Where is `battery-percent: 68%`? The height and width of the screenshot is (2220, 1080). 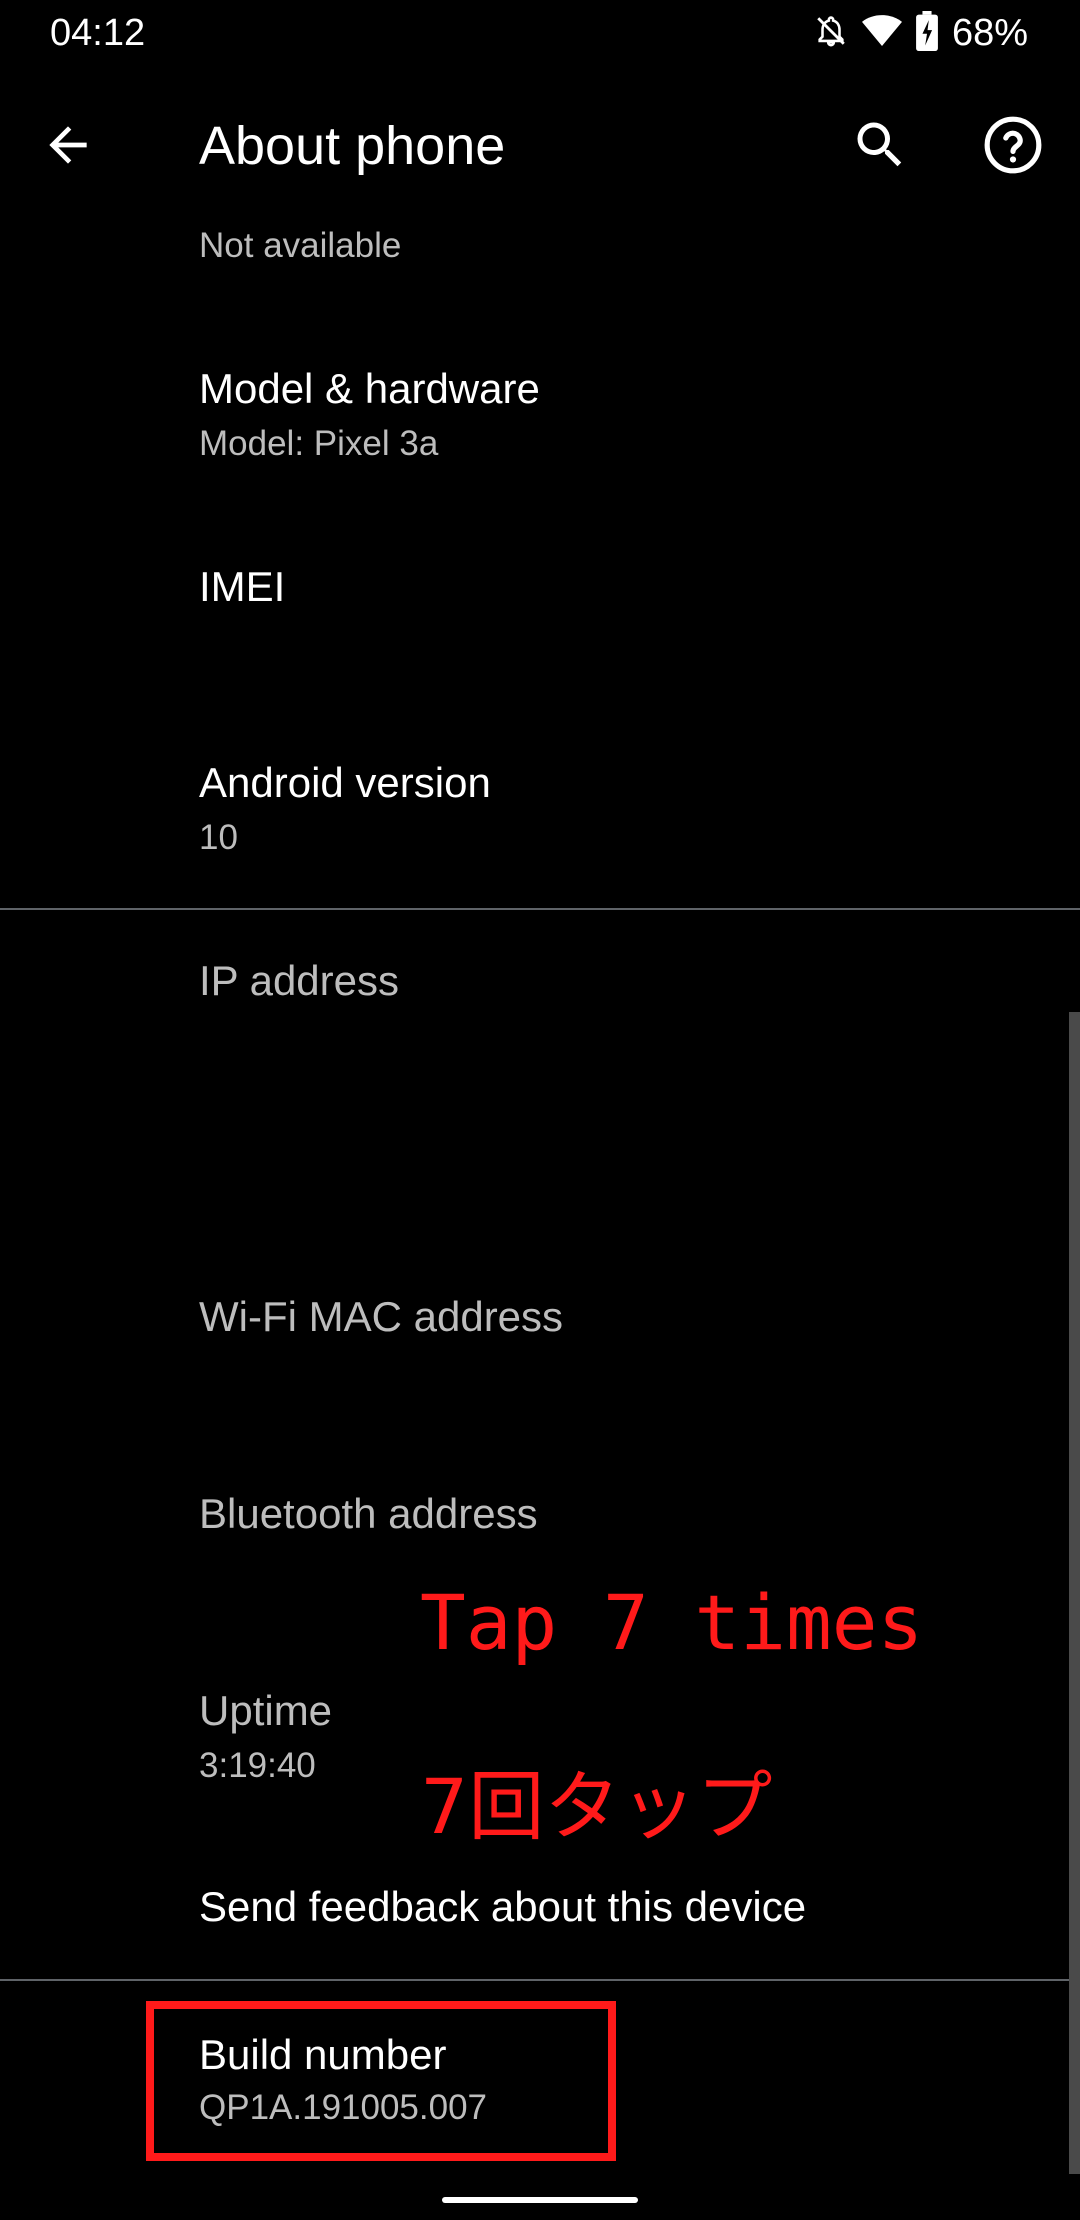 battery-percent: 68% is located at coordinates (989, 33).